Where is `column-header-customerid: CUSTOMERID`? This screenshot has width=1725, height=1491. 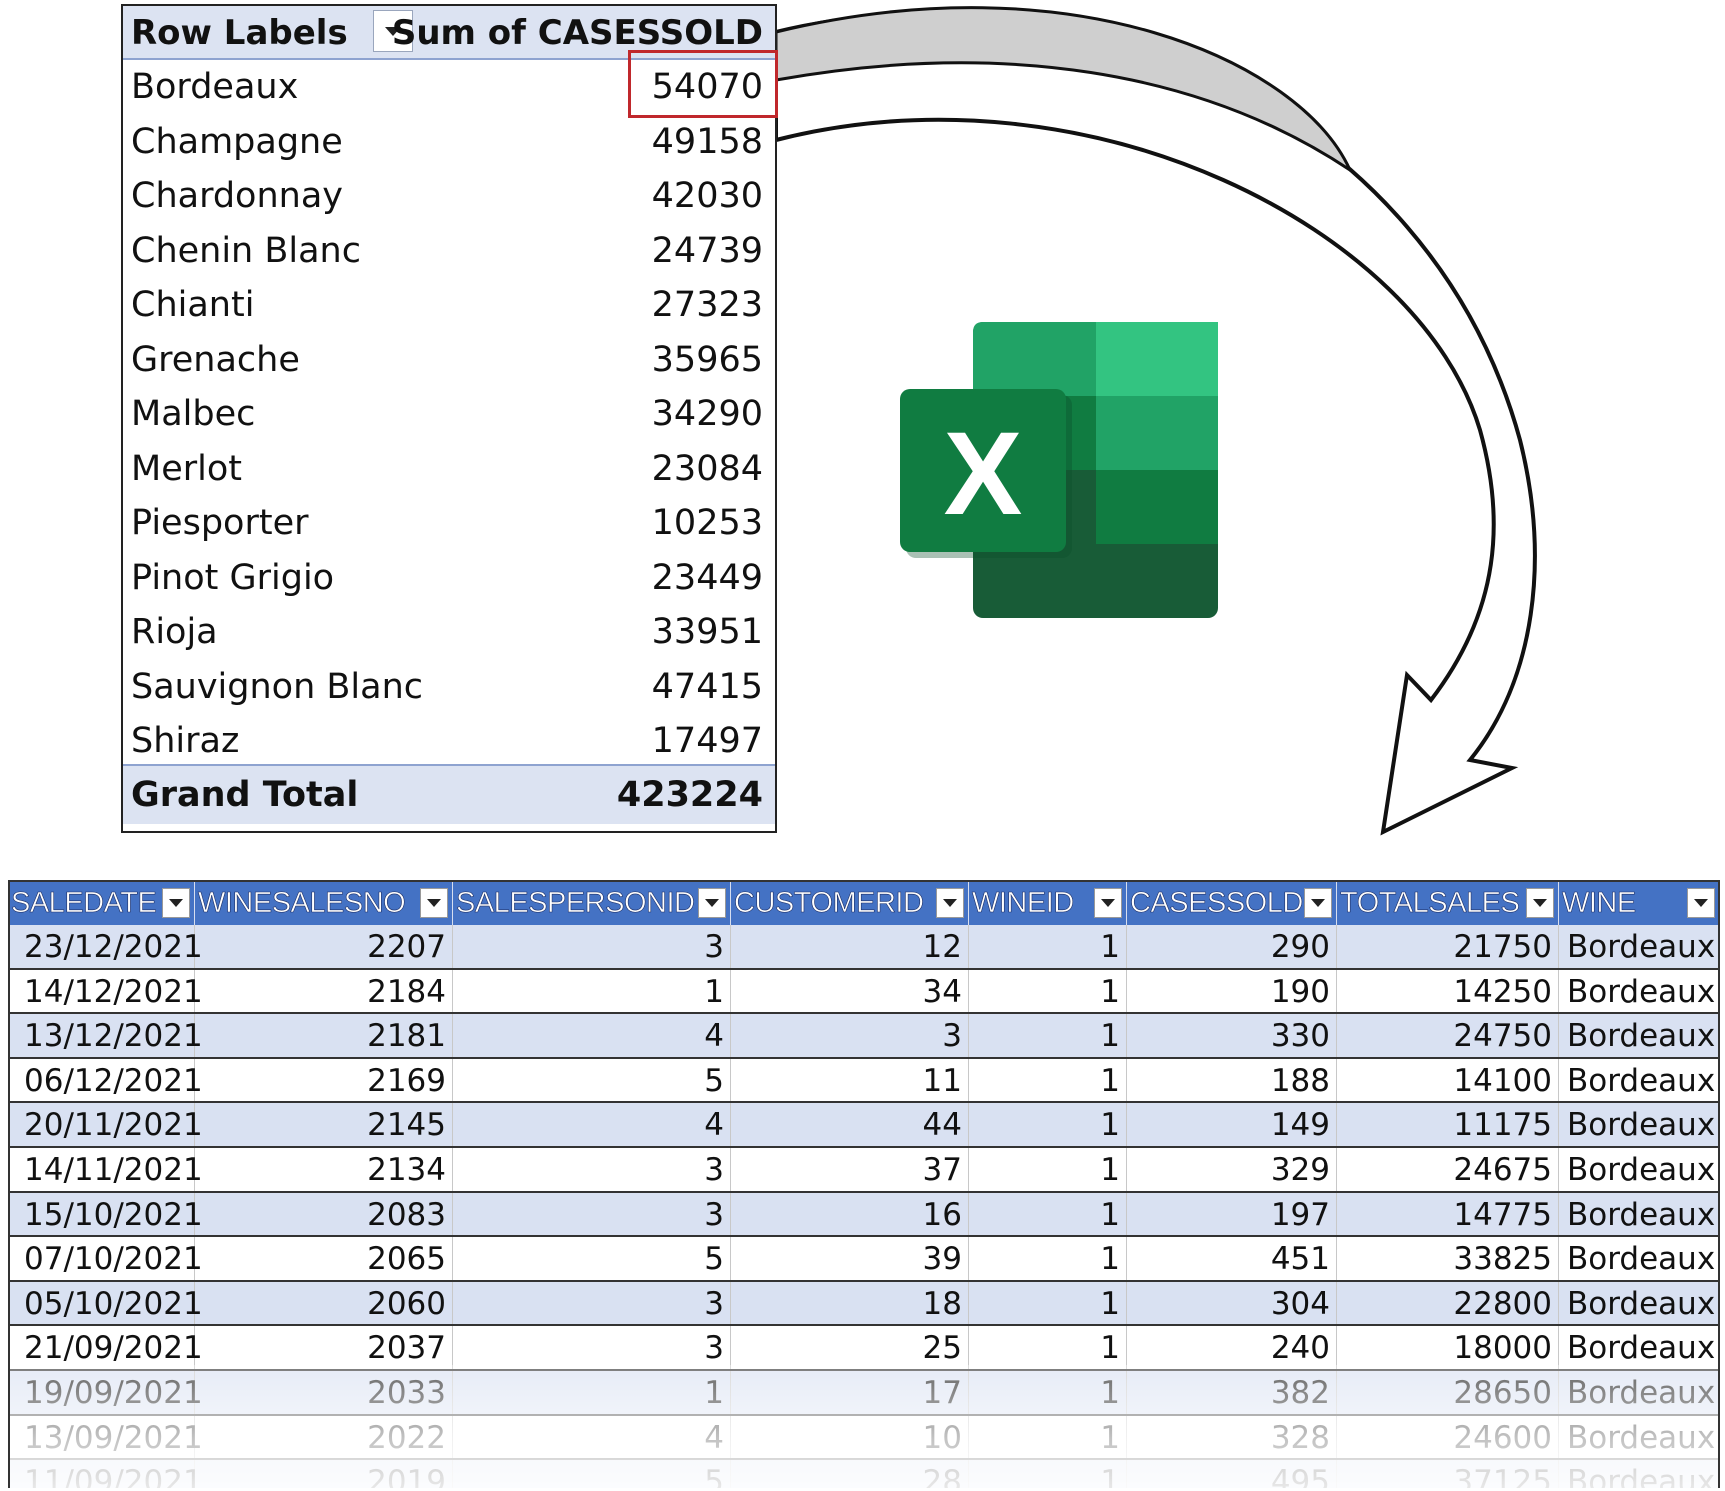 column-header-customerid: CUSTOMERID is located at coordinates (850, 903).